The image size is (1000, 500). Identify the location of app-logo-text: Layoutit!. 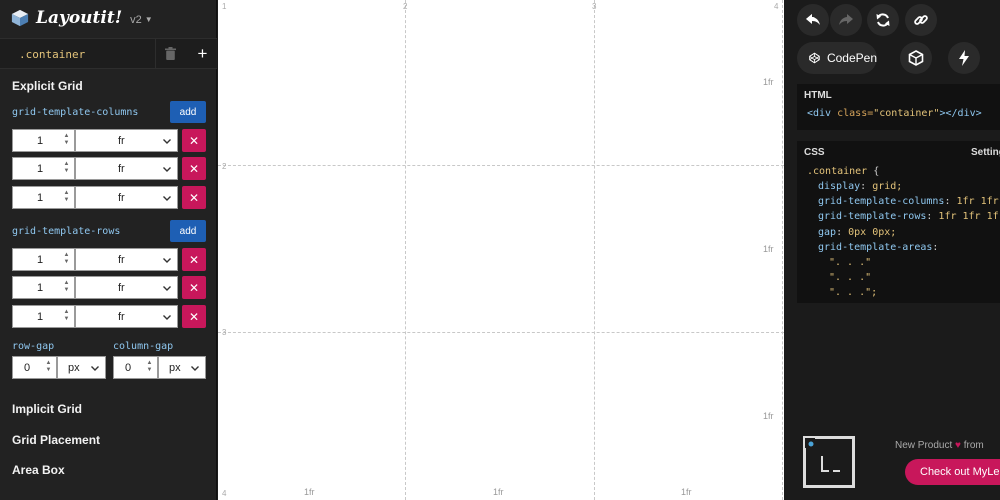
(79, 18).